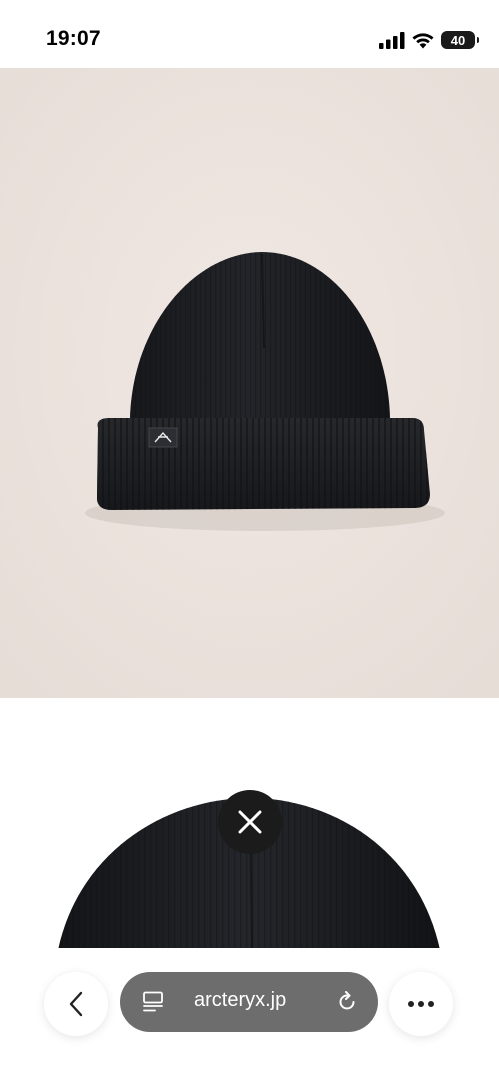 The height and width of the screenshot is (1080, 499). I want to click on close-icon, so click(250, 822).